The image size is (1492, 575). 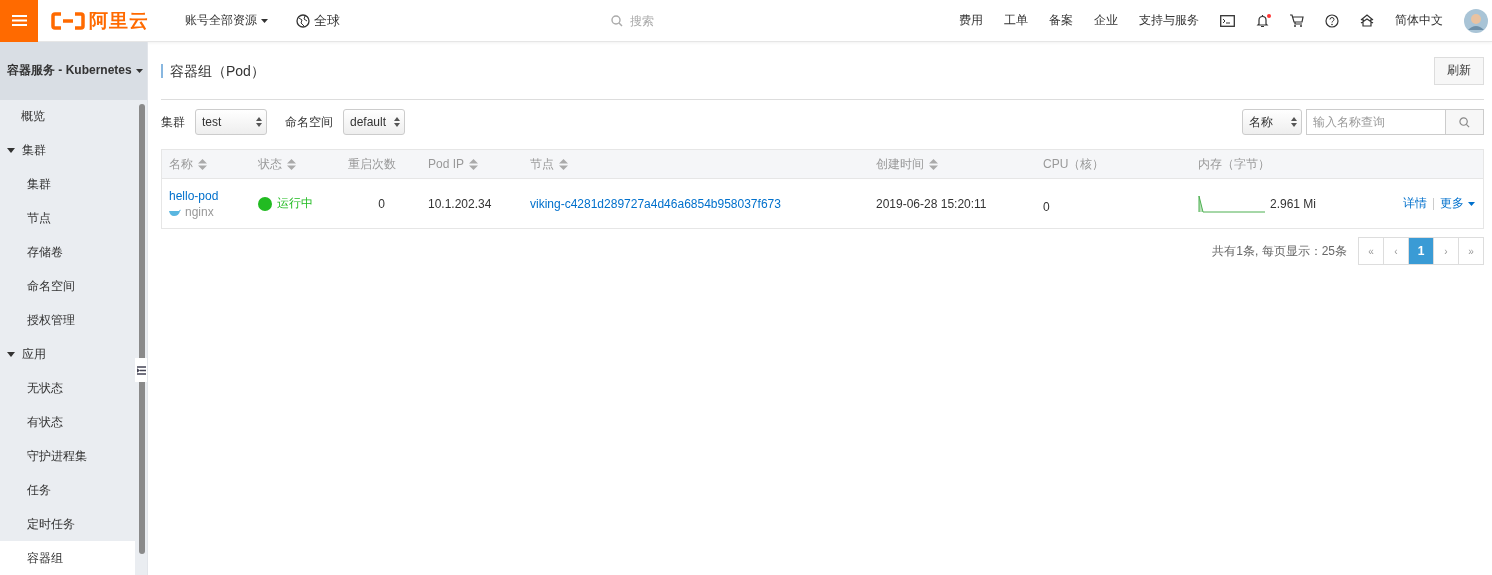 What do you see at coordinates (67, 354) in the screenshot?
I see `sidebar-item: 应用` at bounding box center [67, 354].